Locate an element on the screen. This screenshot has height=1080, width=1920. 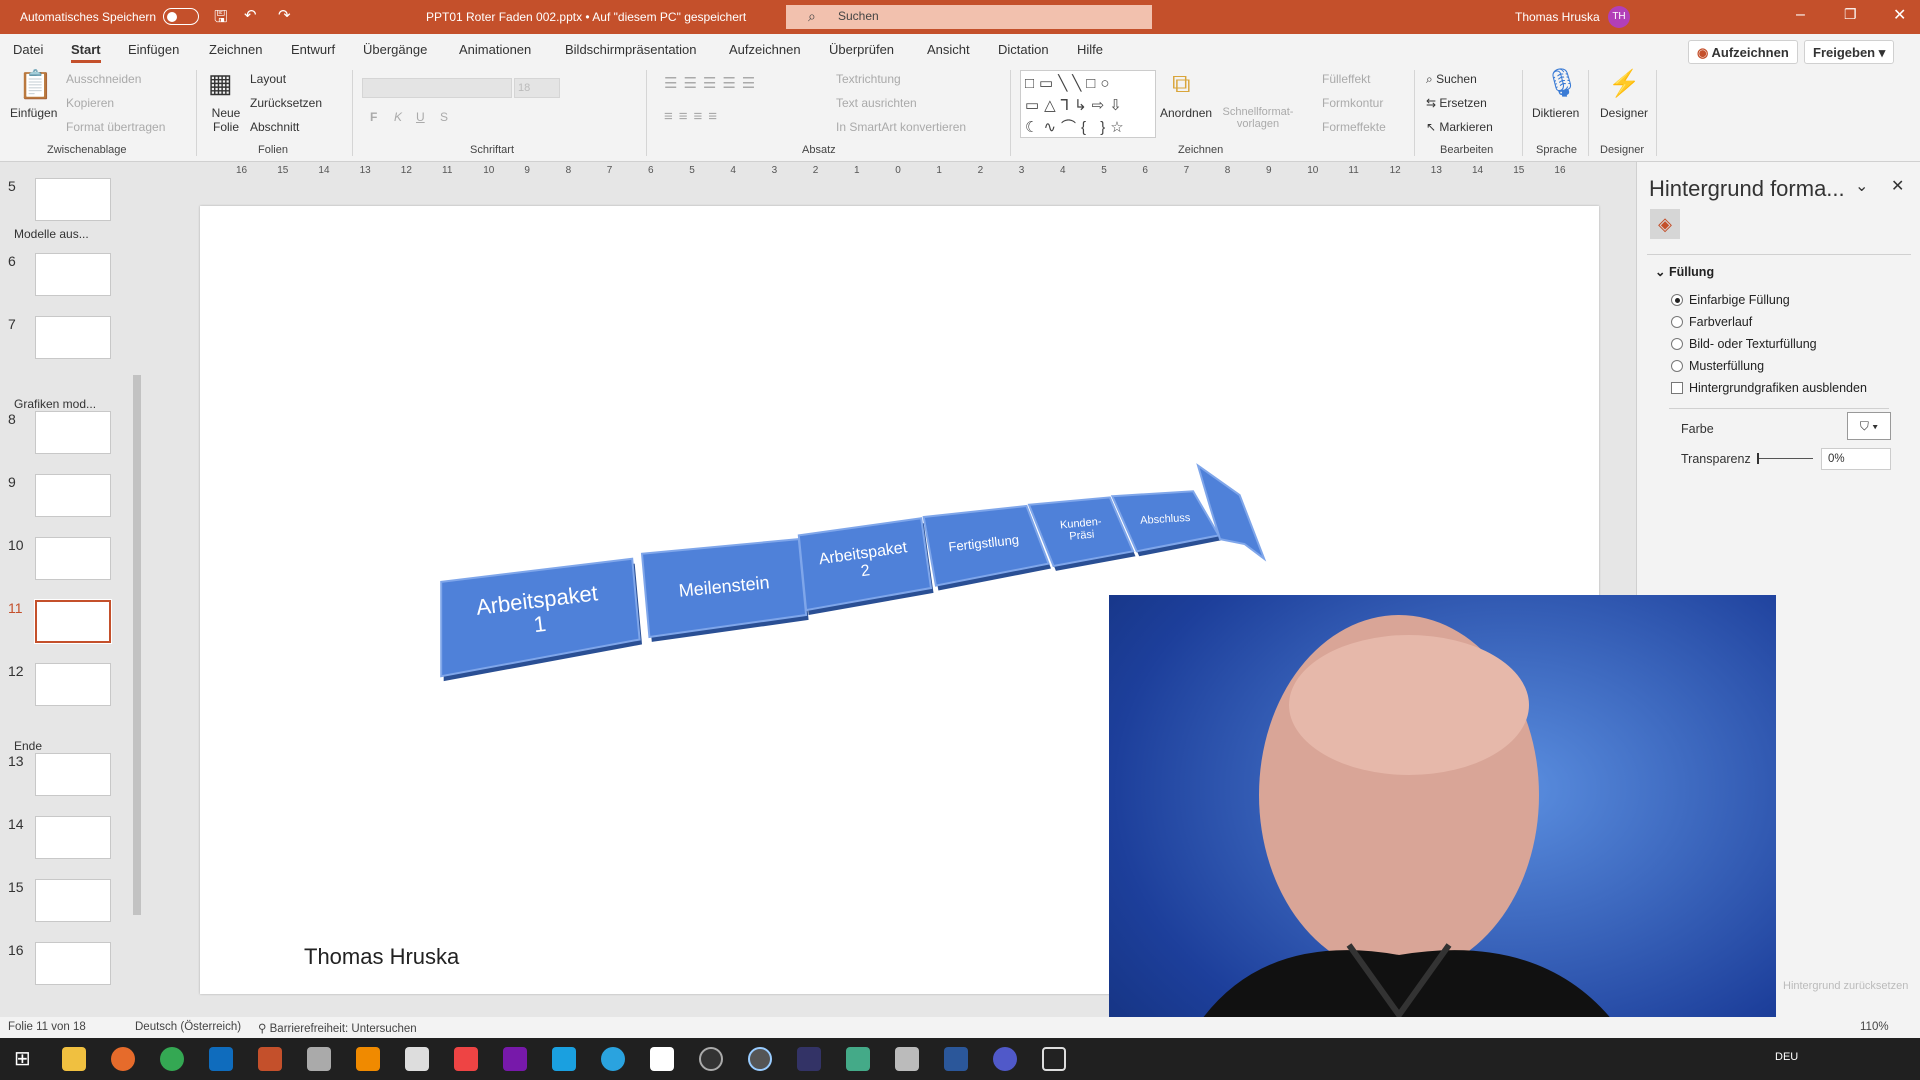
radio-pattern-fill is located at coordinates (1677, 366).